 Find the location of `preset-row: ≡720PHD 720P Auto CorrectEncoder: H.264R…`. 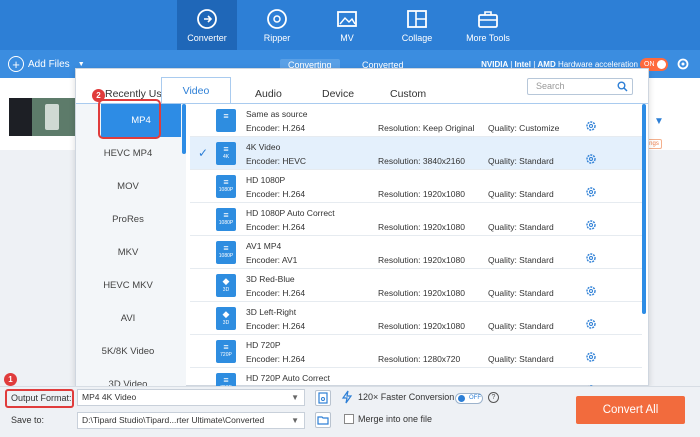

preset-row: ≡720PHD 720P Auto CorrectEncoder: H.264R… is located at coordinates (416, 377).